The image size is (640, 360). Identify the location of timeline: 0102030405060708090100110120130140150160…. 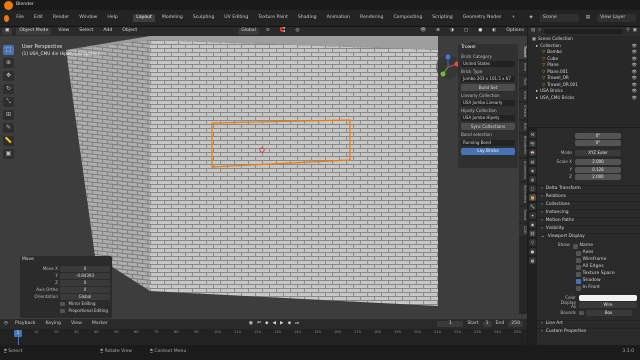
(263, 337).